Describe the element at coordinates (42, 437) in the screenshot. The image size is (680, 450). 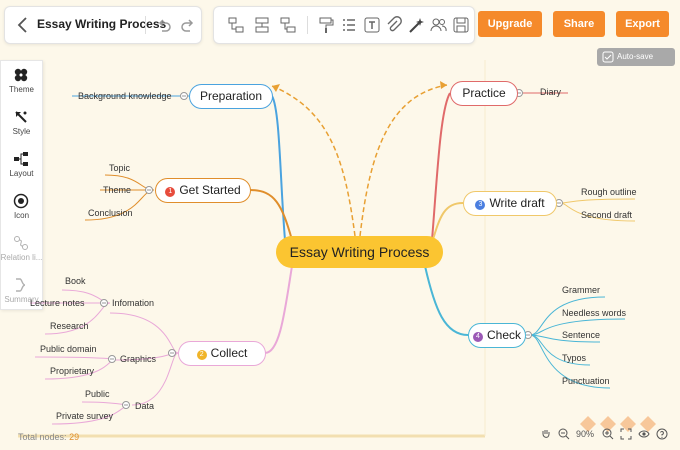
I see `total-nodes-label: Total nodes:` at that location.